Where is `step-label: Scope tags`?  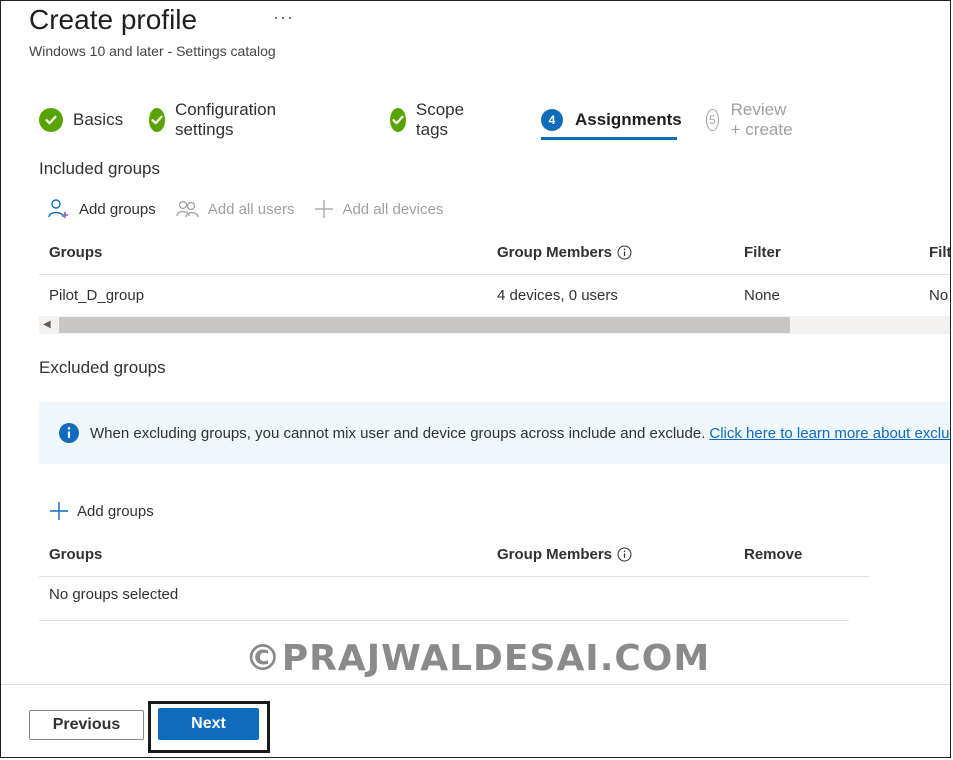 step-label: Scope tags is located at coordinates (440, 119).